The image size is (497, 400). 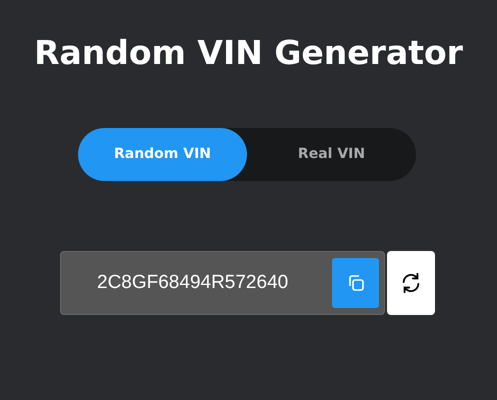 I want to click on refresh-button, so click(x=411, y=282).